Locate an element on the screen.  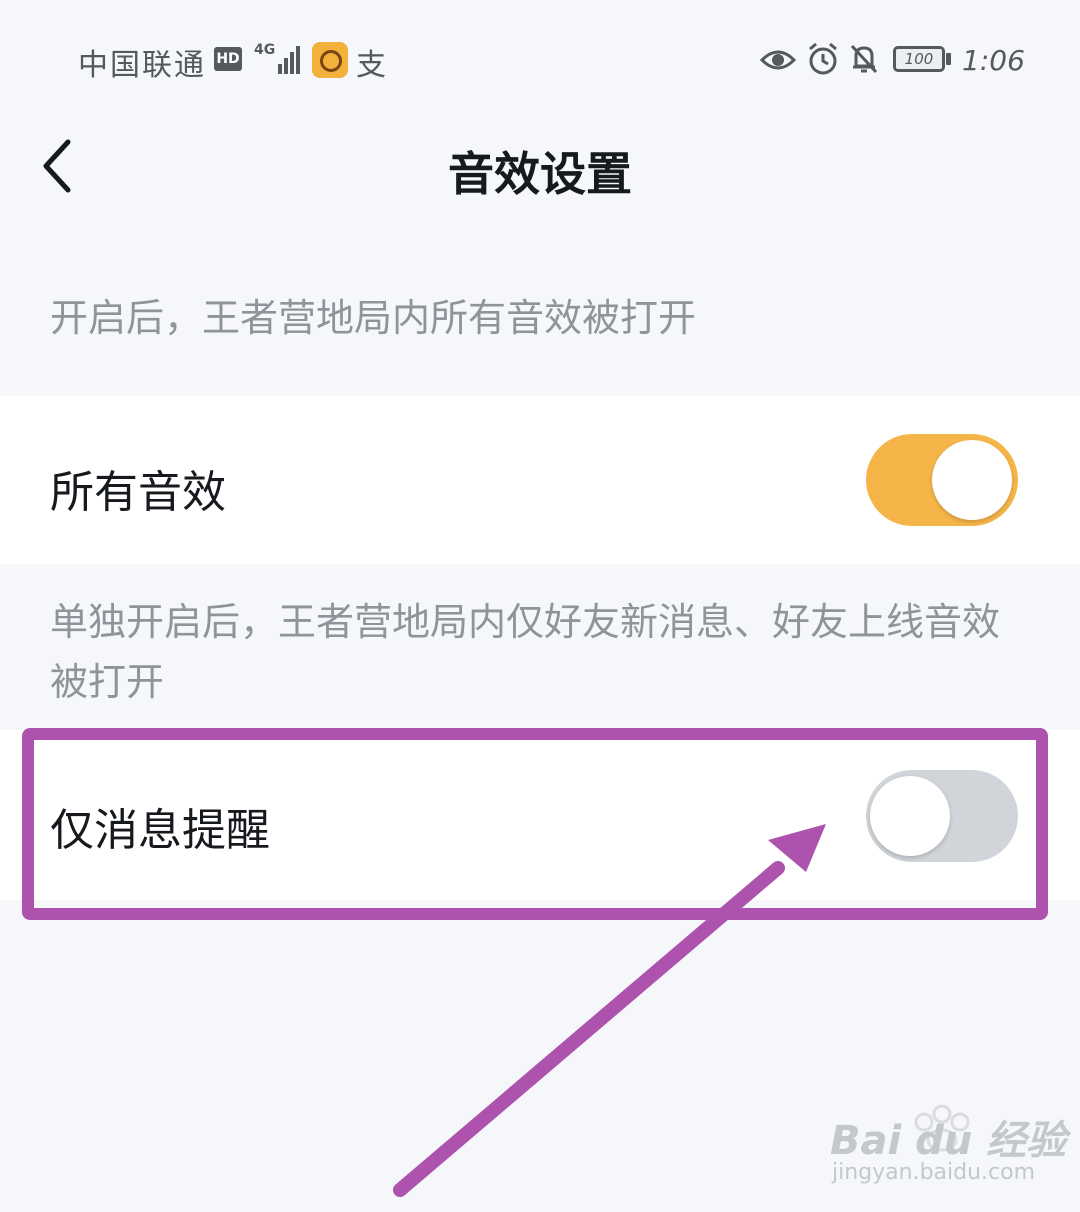
message-only-description: 单独开启后，王者营地局内仅好友新消息、好友上线音效被打开 is located at coordinates (525, 652).